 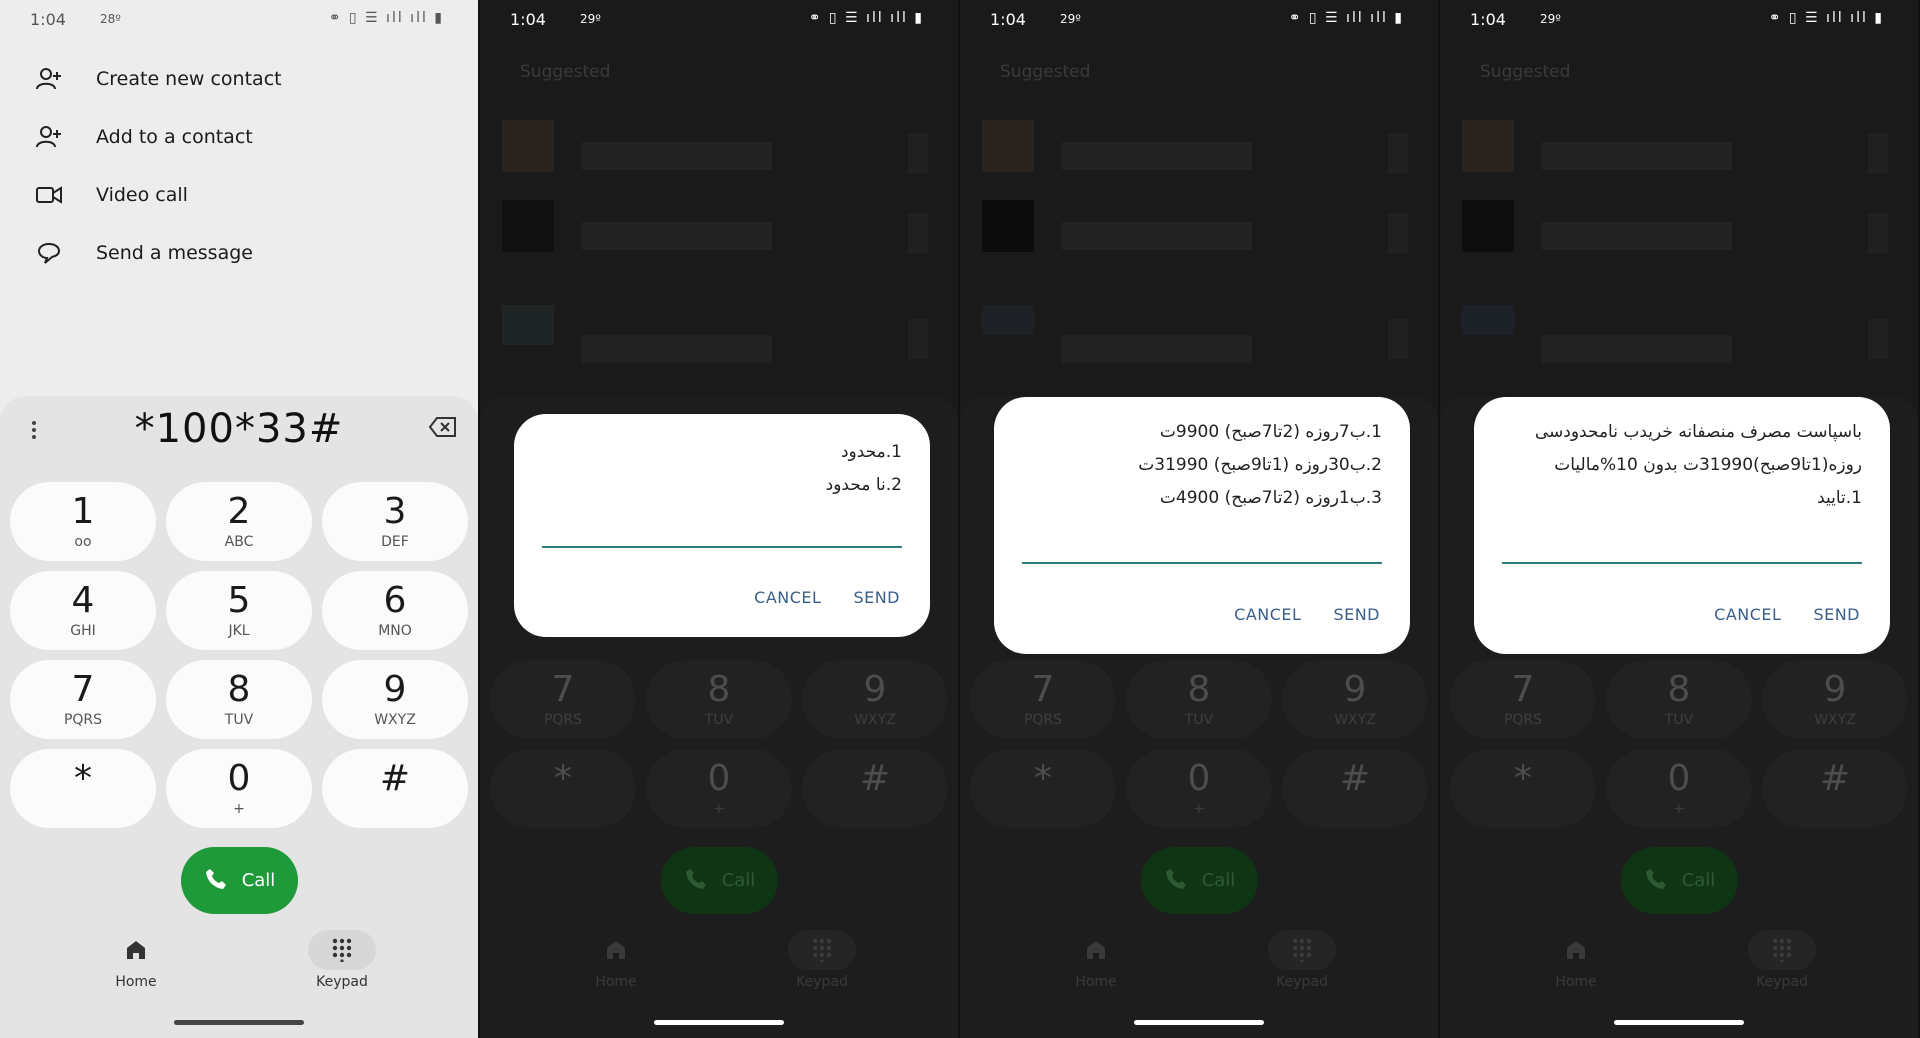 I want to click on status-bar: 1:04 28º ⚭ ▯ ☰ ıll ıll ▮, so click(x=239, y=20).